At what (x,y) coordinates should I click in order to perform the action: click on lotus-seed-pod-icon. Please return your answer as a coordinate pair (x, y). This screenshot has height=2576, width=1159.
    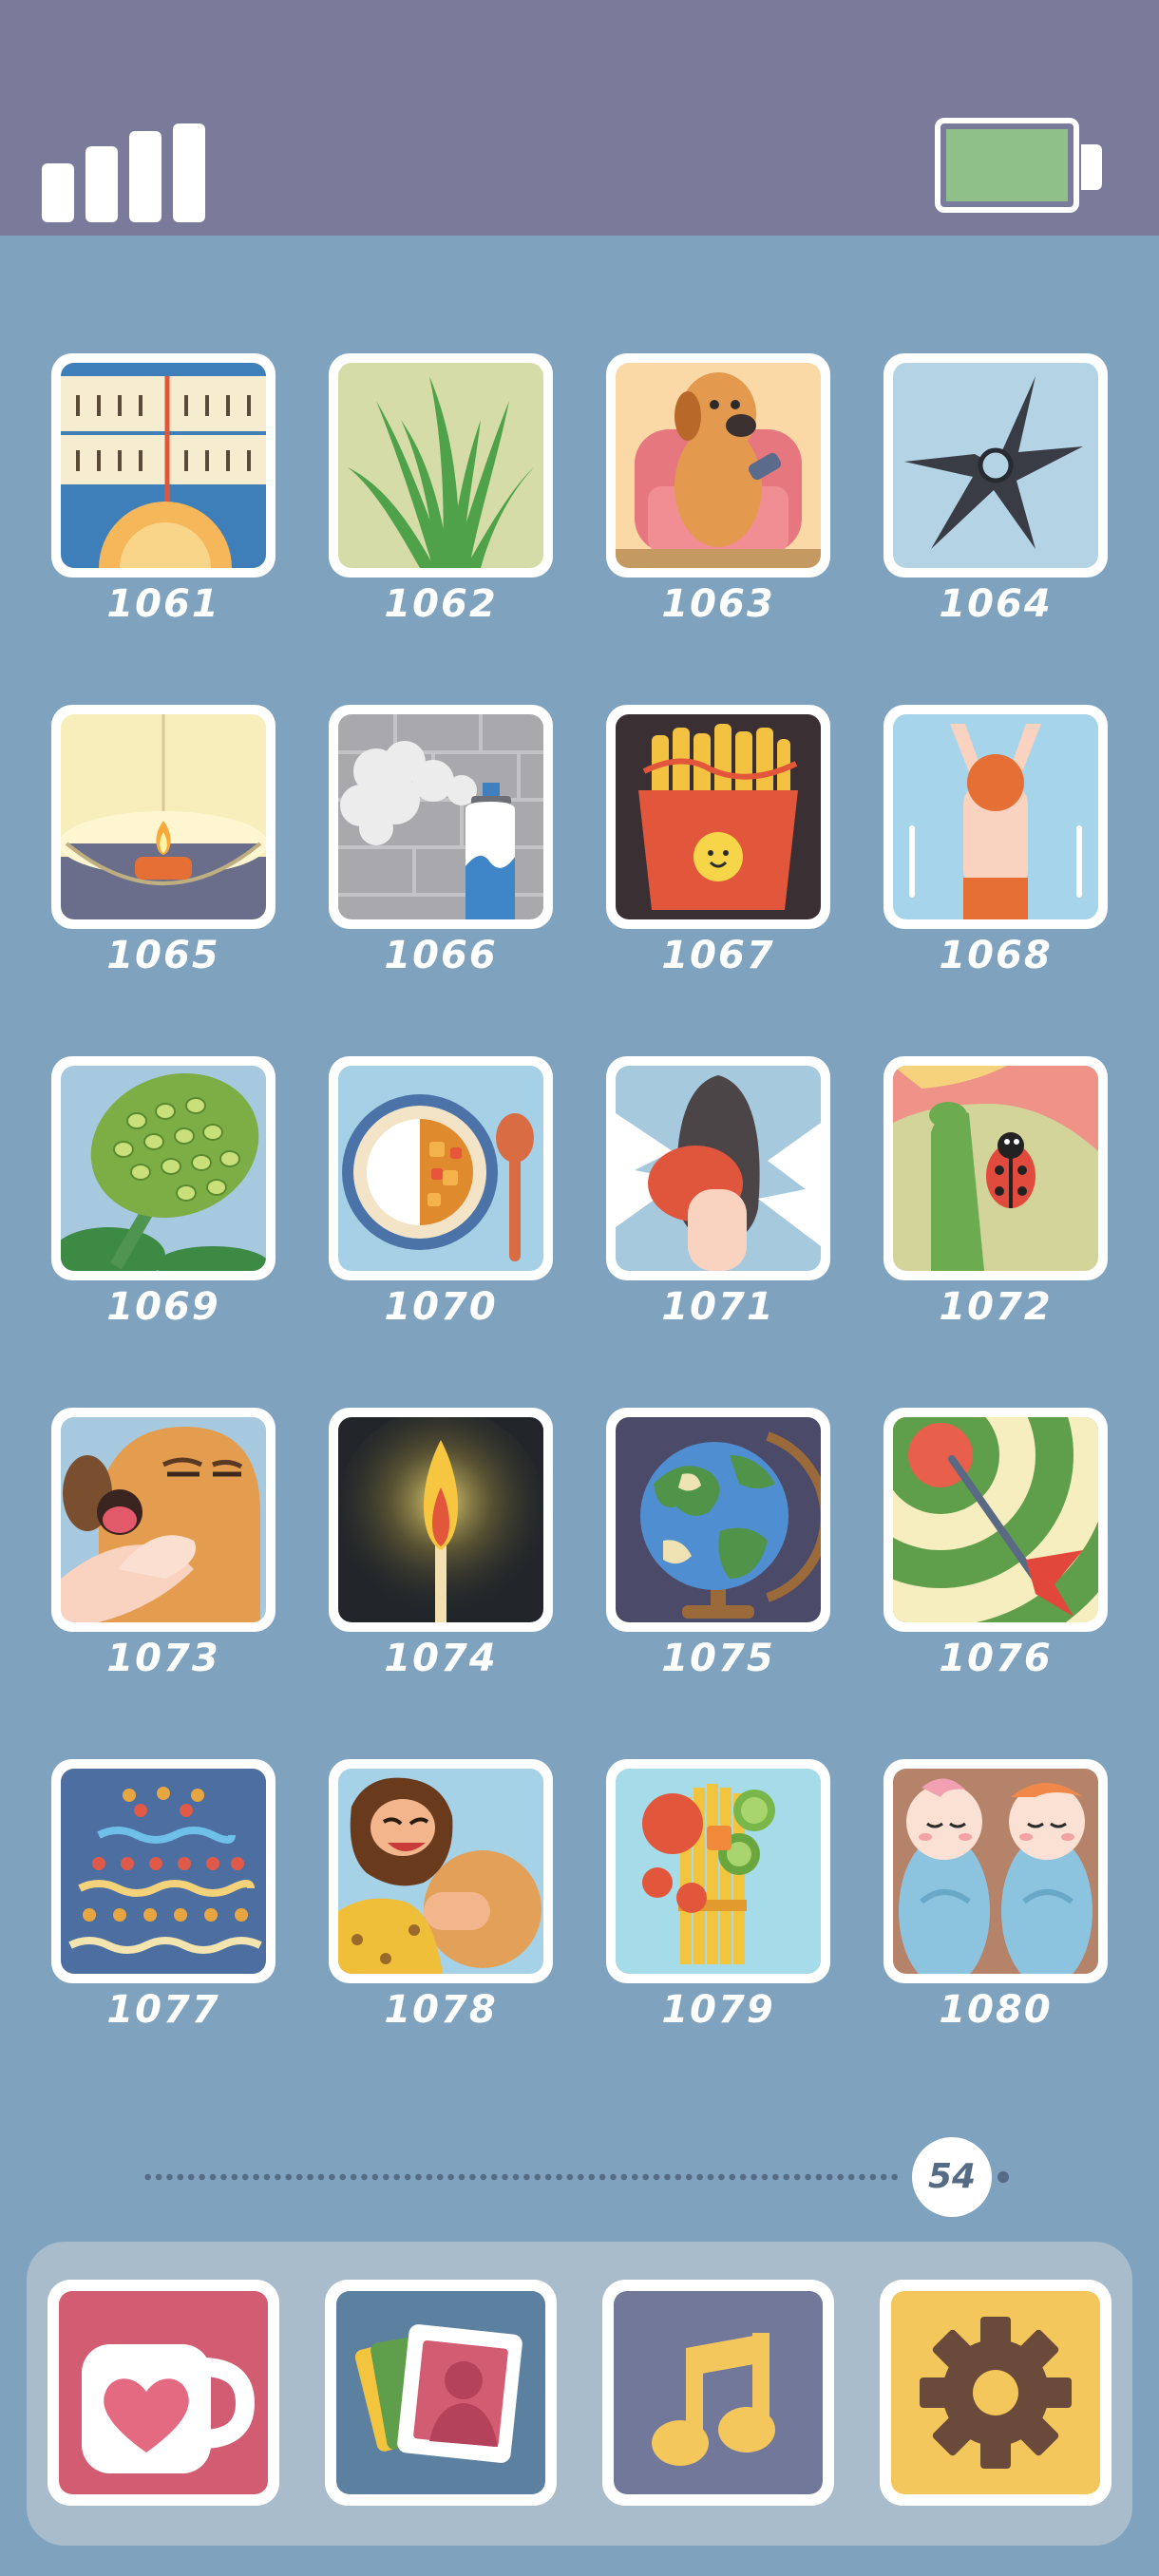
    Looking at the image, I should click on (163, 1168).